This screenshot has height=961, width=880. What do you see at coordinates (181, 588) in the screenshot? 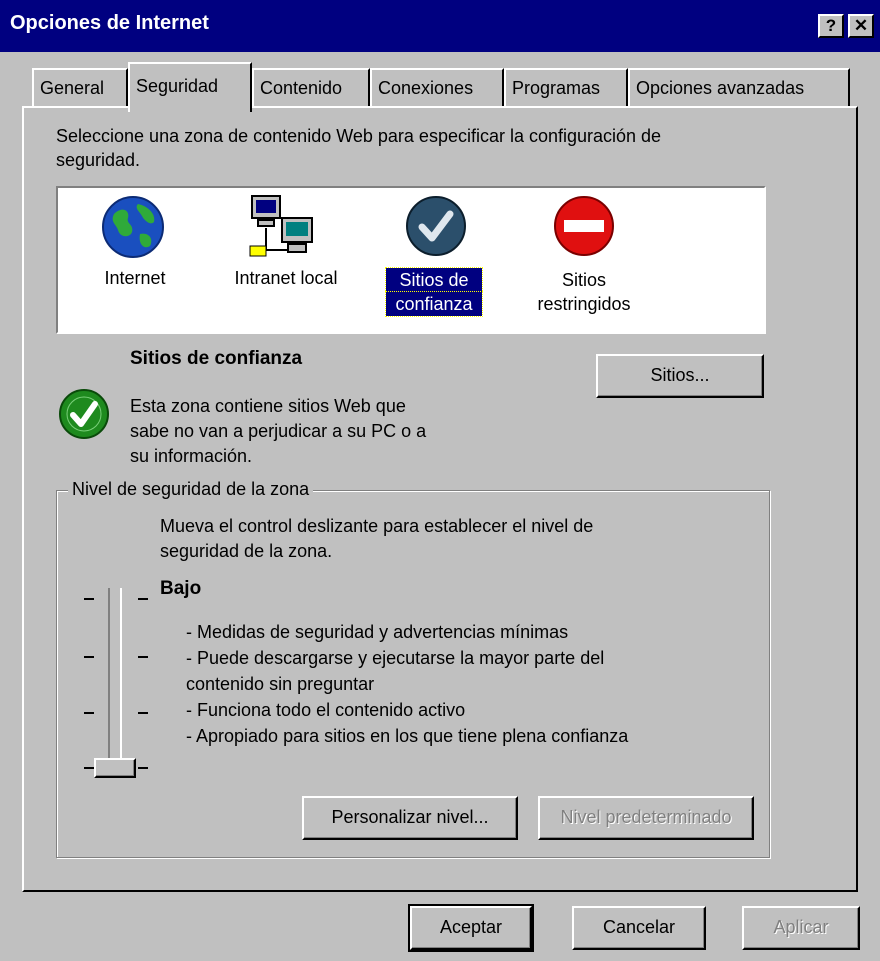
I see `security-level-name: Bajo` at bounding box center [181, 588].